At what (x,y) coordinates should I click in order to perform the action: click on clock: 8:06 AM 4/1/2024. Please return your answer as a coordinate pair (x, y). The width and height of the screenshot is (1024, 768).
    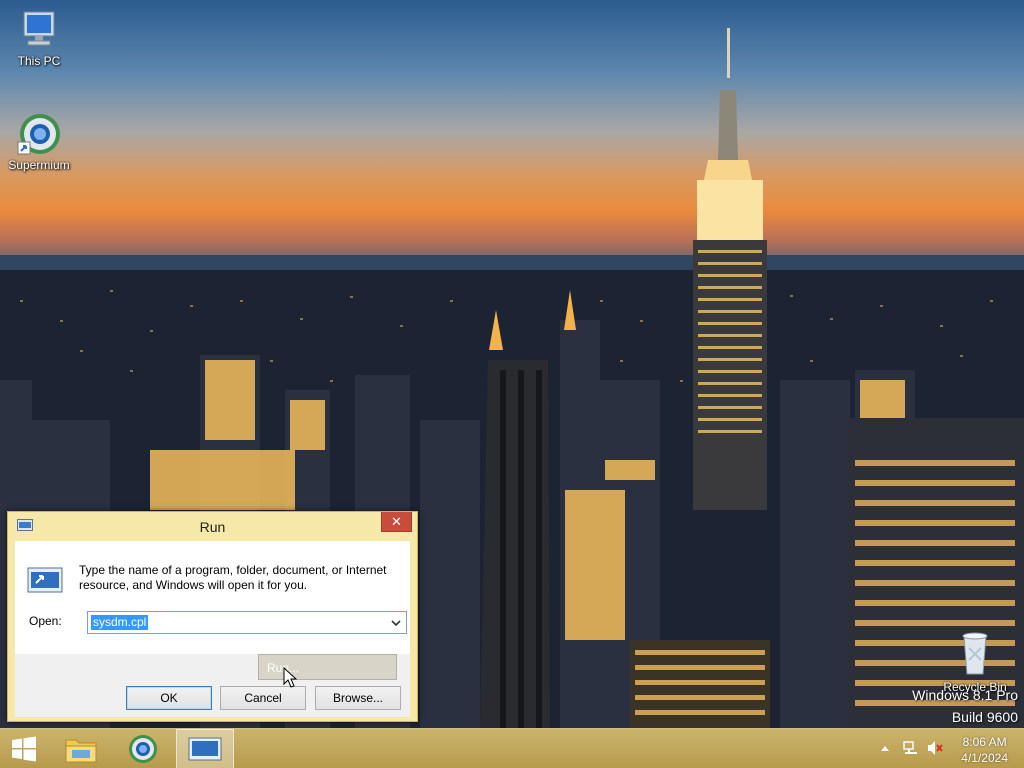
    Looking at the image, I should click on (984, 750).